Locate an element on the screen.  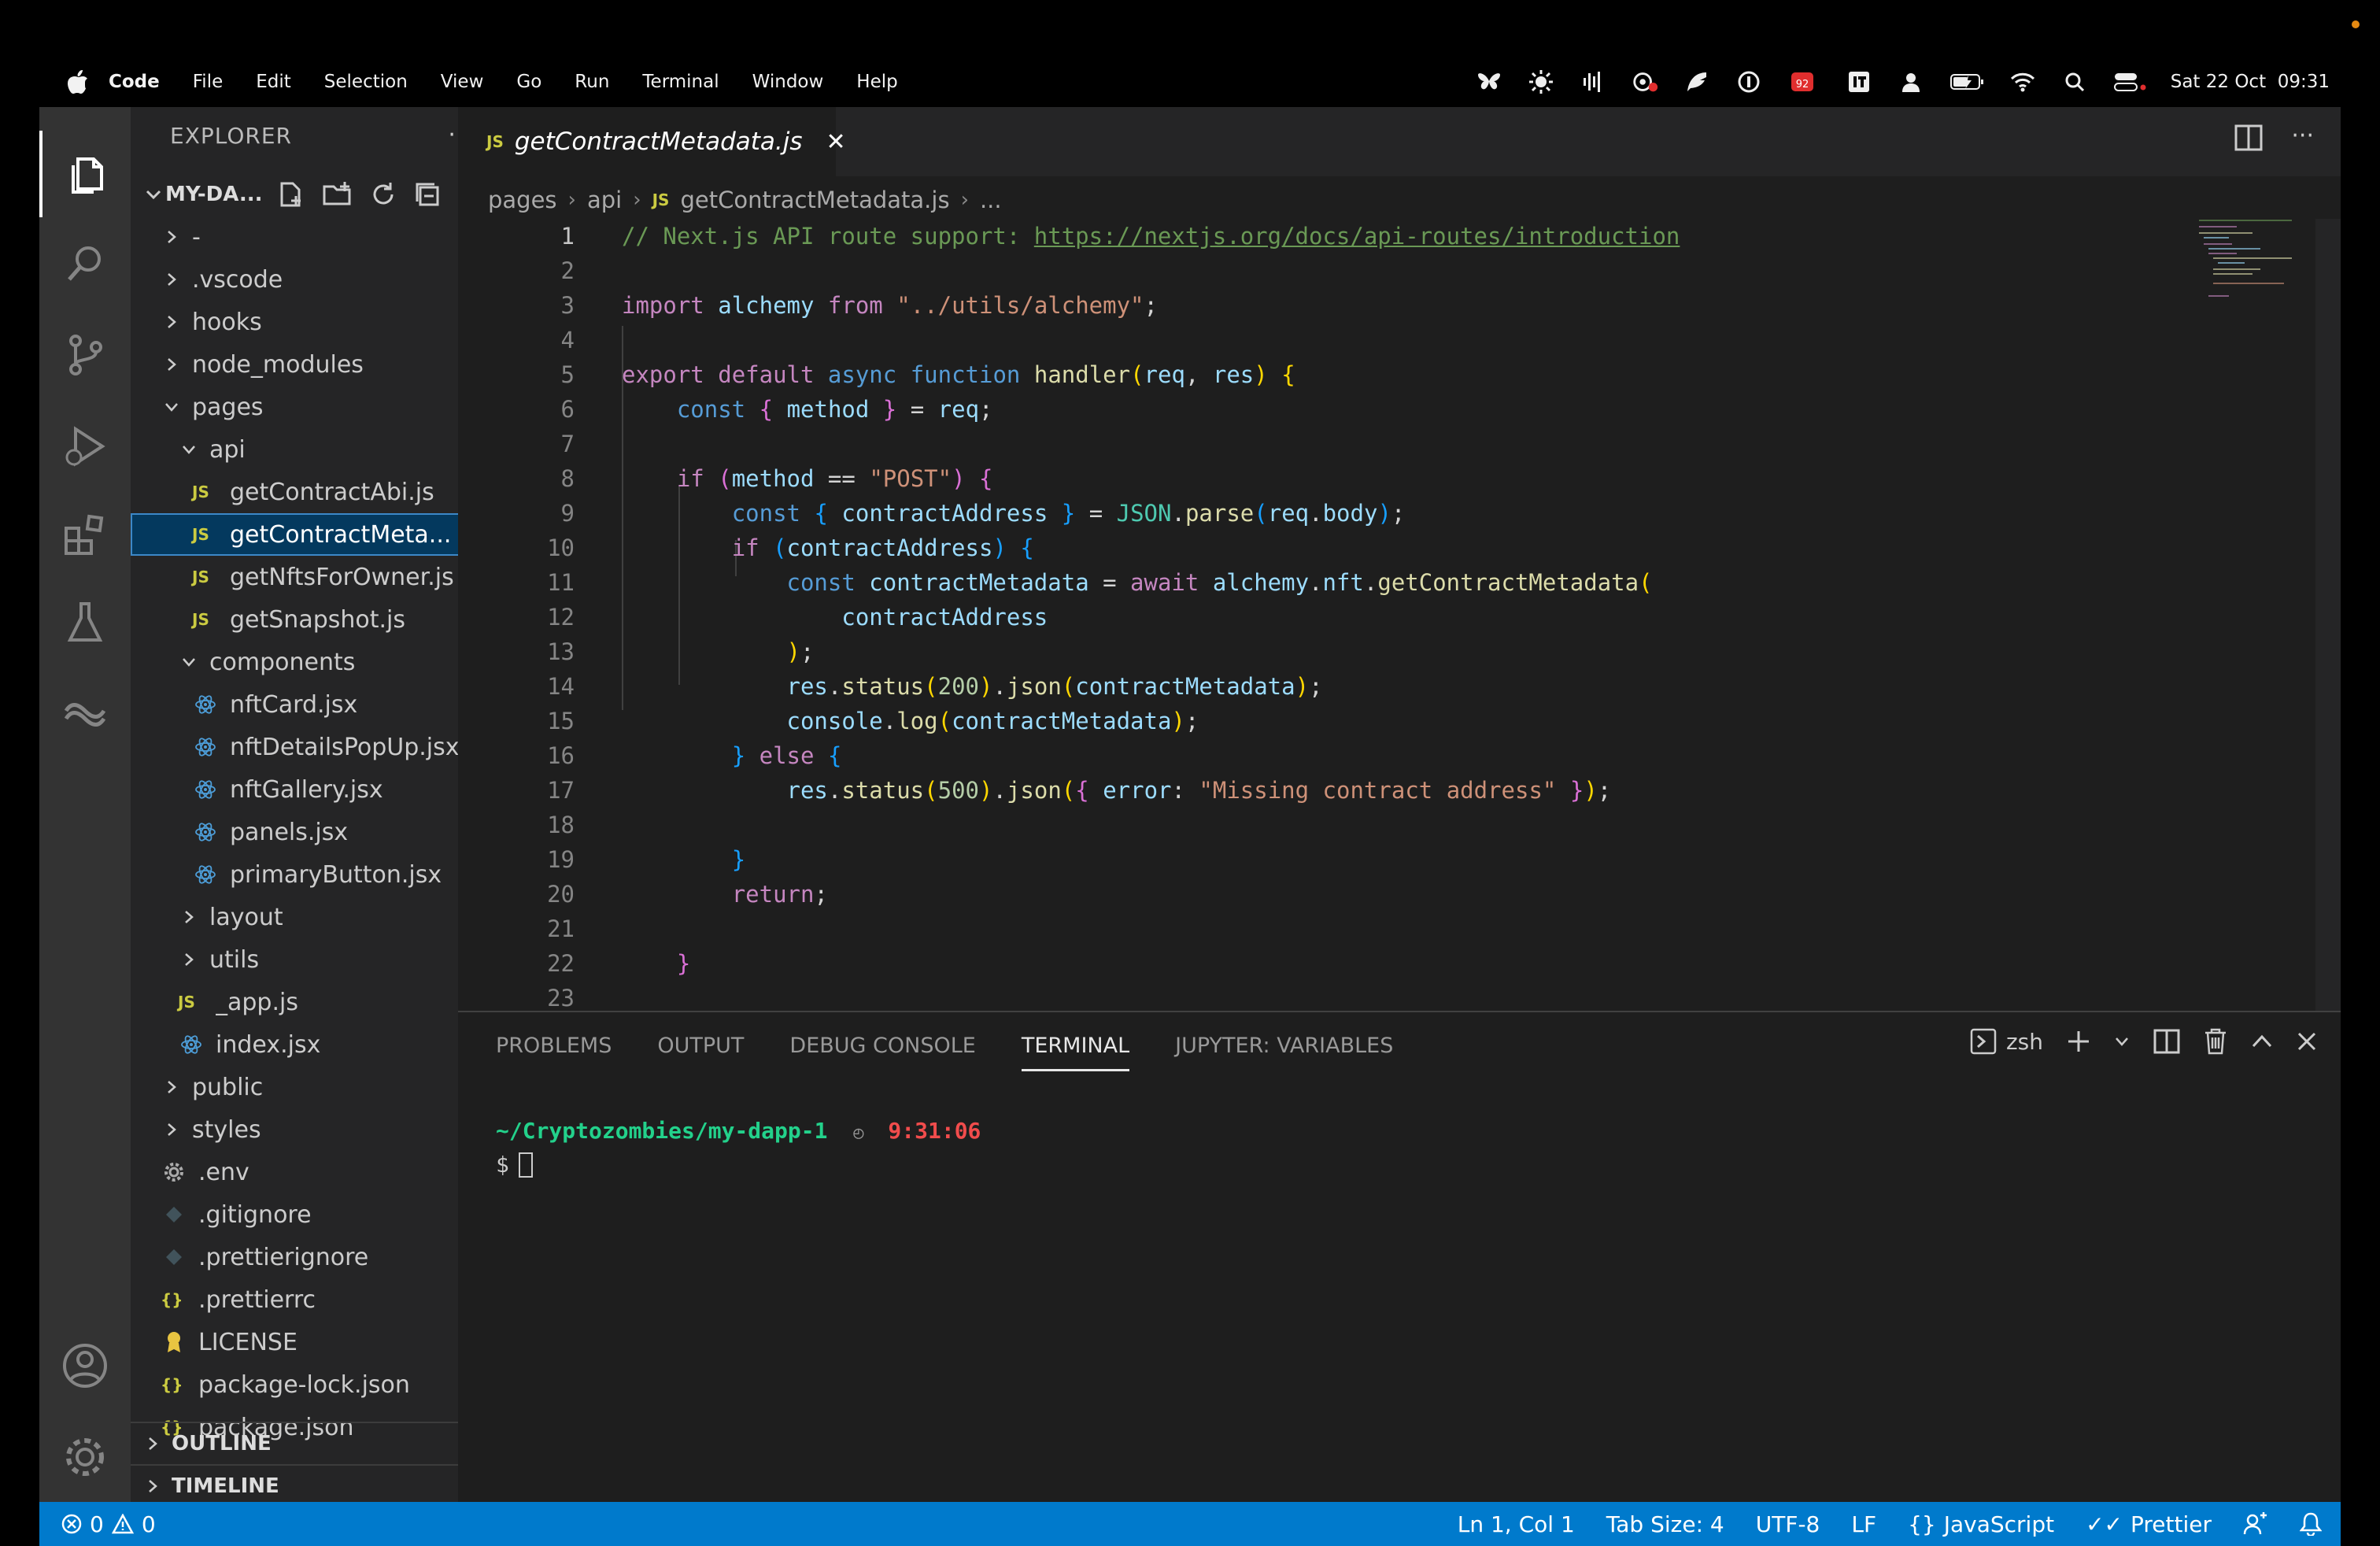
menu-help: Help is located at coordinates (876, 82).